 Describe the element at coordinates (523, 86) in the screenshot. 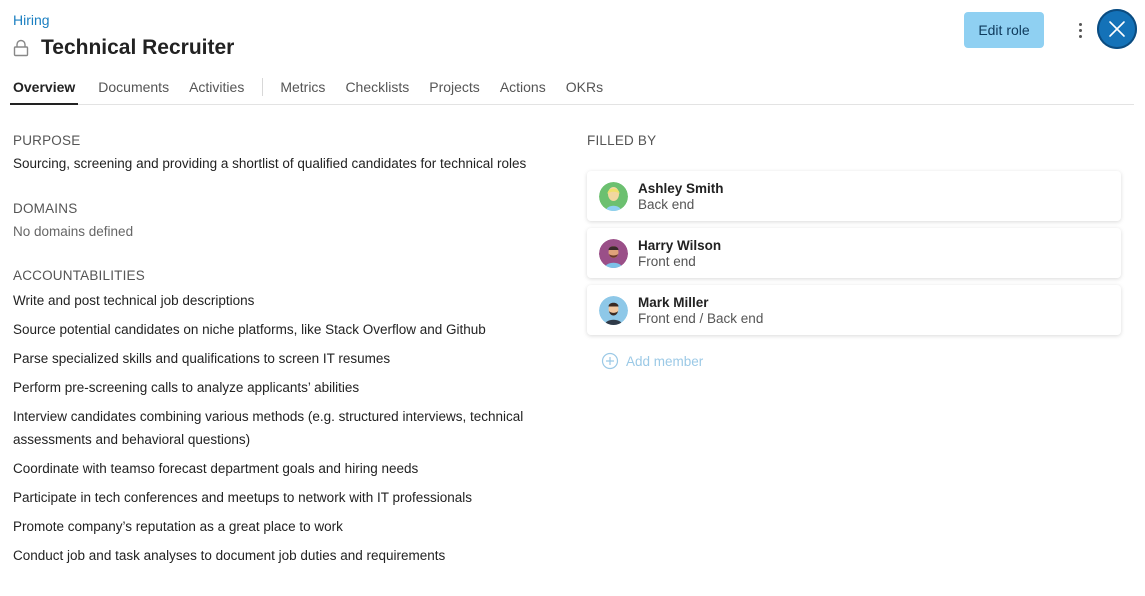

I see `tab-actions: Actions` at that location.